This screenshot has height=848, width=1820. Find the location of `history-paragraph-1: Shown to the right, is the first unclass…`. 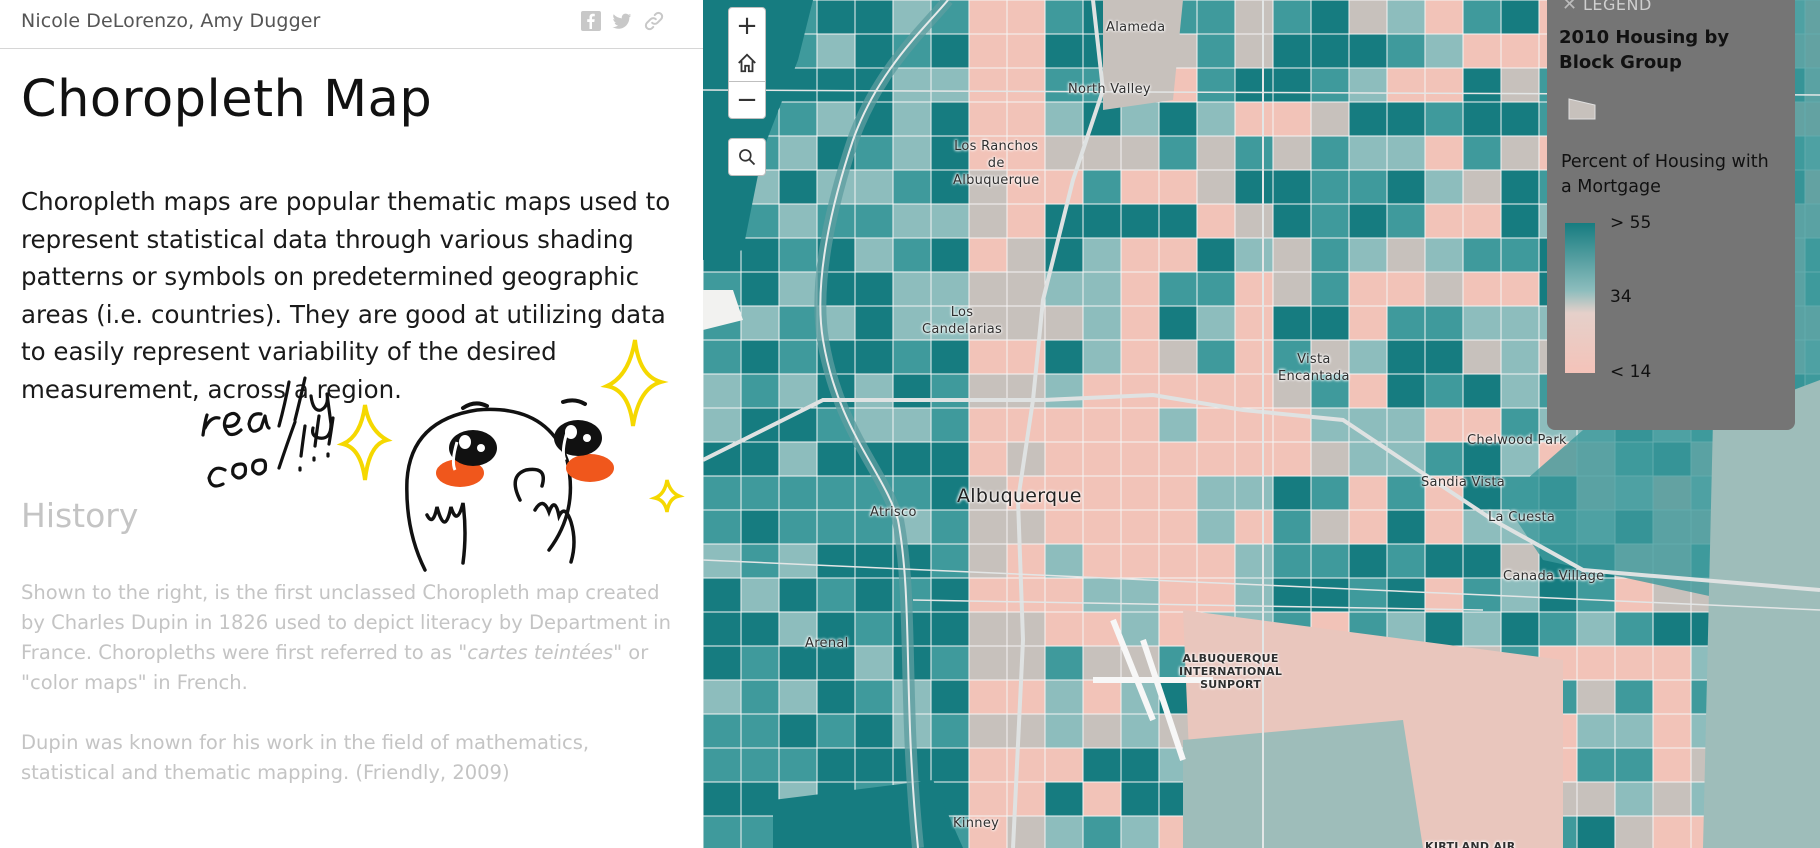

history-paragraph-1: Shown to the right, is the first unclass… is located at coordinates (346, 637).